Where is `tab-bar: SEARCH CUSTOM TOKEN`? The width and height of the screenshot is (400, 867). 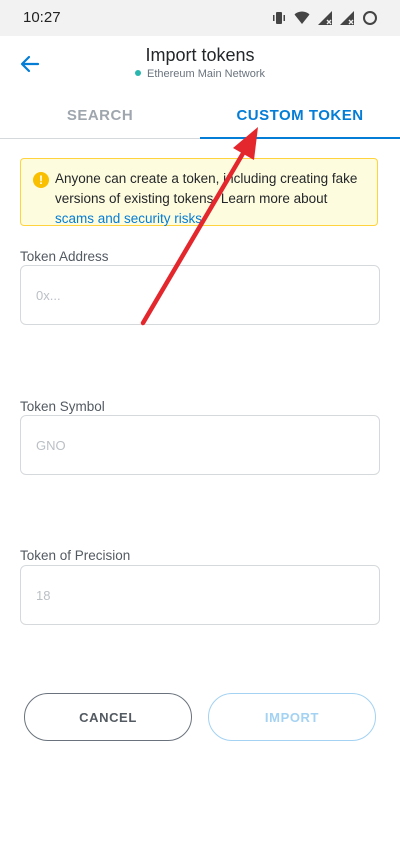
tab-bar: SEARCH CUSTOM TOKEN is located at coordinates (200, 115).